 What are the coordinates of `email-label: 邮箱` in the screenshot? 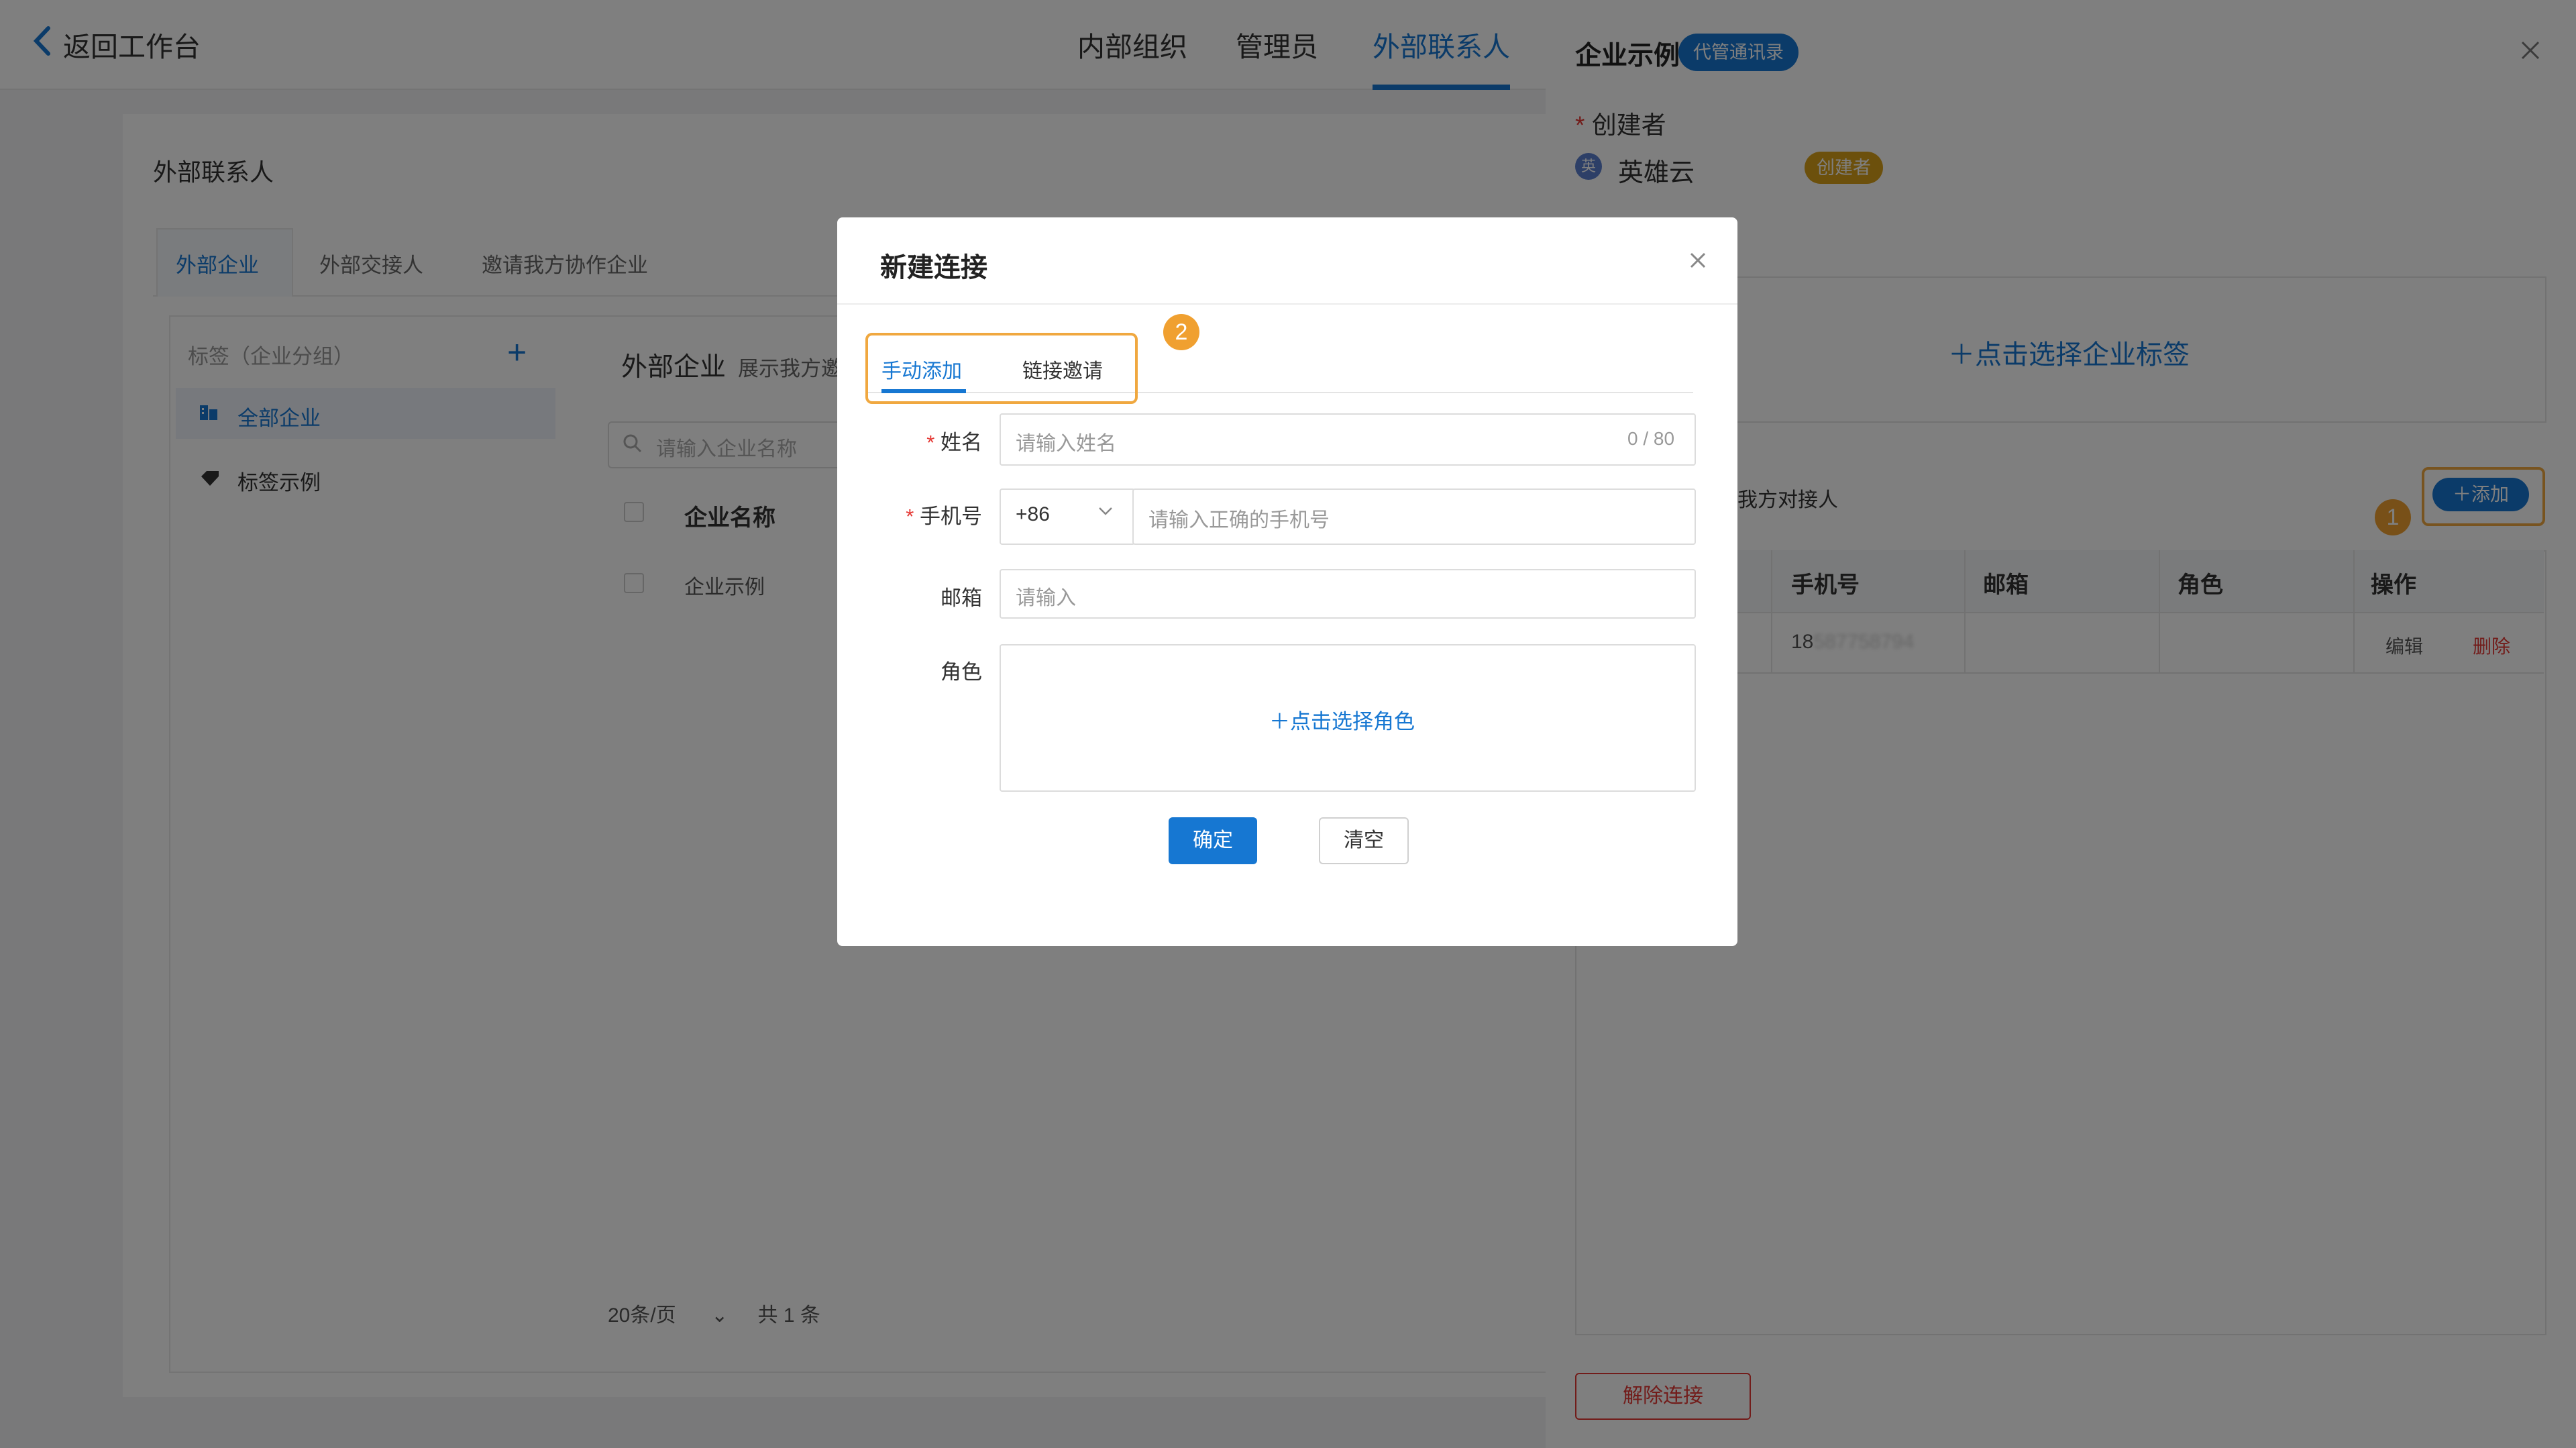 It's located at (961, 598).